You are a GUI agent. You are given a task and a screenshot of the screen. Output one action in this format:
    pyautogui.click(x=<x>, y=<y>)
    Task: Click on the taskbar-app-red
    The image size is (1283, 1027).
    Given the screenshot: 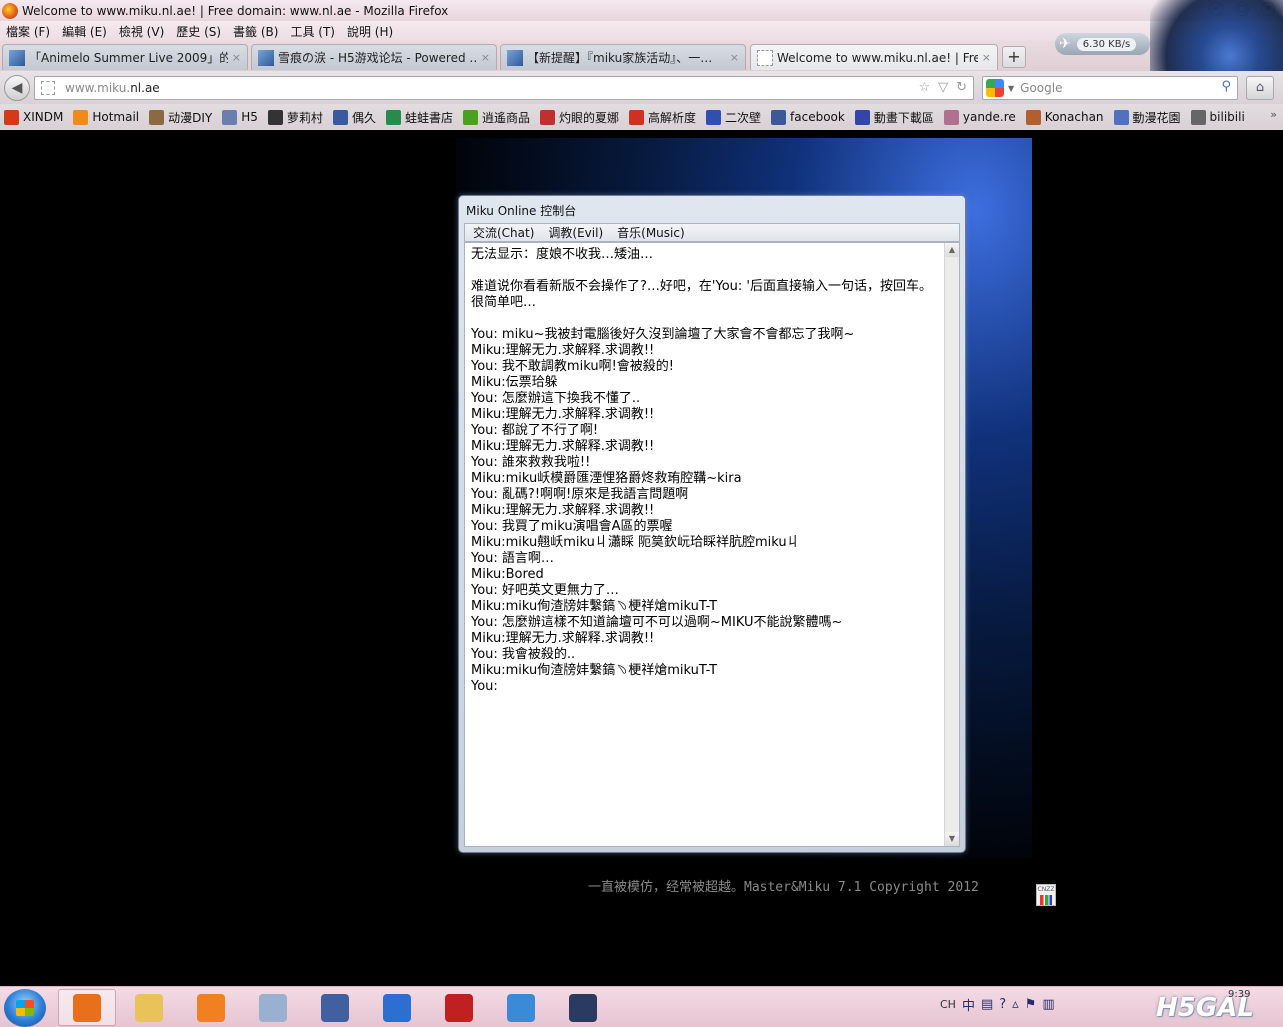 What is the action you would take?
    pyautogui.click(x=459, y=1007)
    